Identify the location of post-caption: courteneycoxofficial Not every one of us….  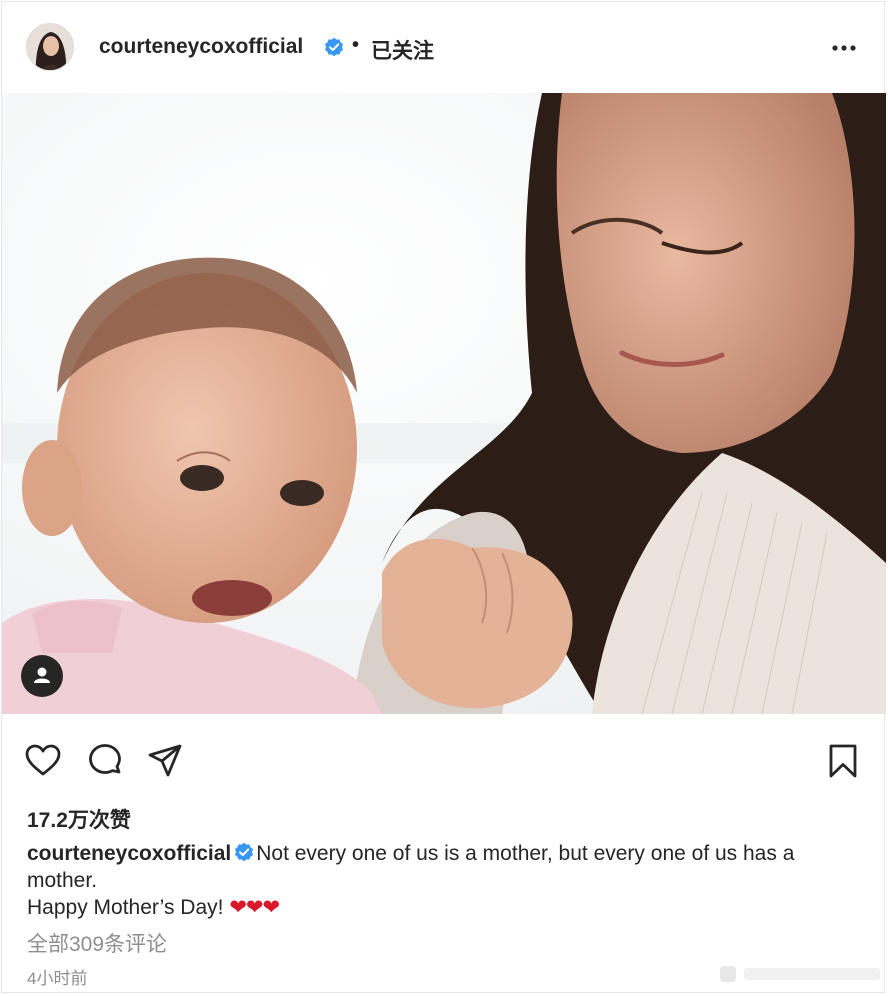
(447, 880).